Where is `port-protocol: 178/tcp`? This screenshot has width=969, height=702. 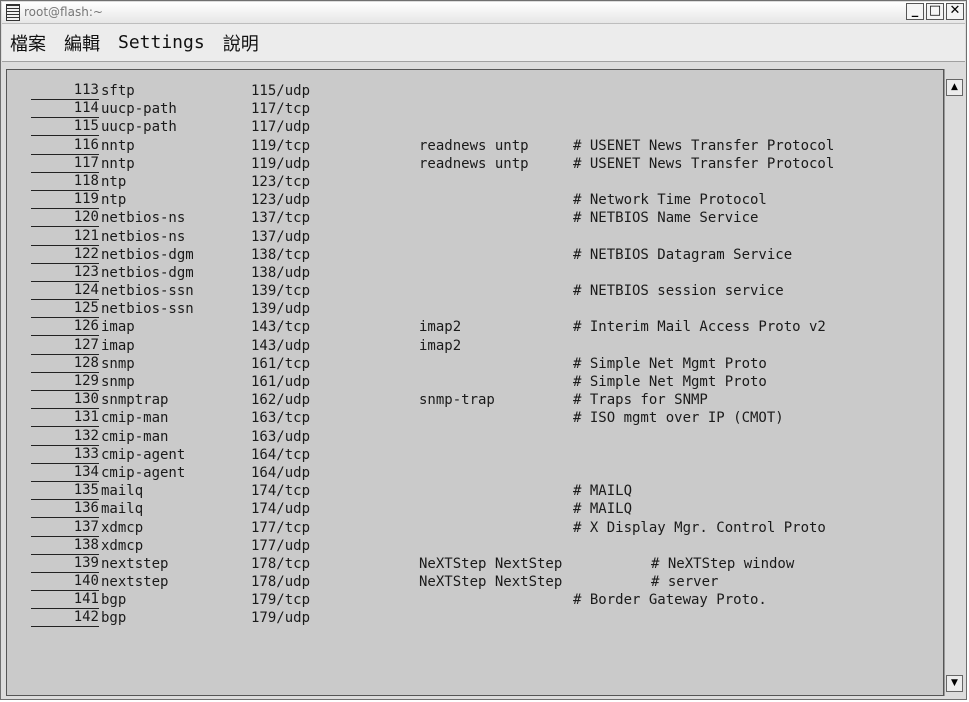 port-protocol: 178/tcp is located at coordinates (281, 563).